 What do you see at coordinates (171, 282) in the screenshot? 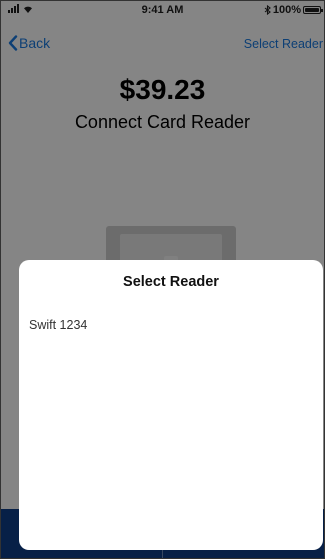
I see `sheet-title: Select Reader` at bounding box center [171, 282].